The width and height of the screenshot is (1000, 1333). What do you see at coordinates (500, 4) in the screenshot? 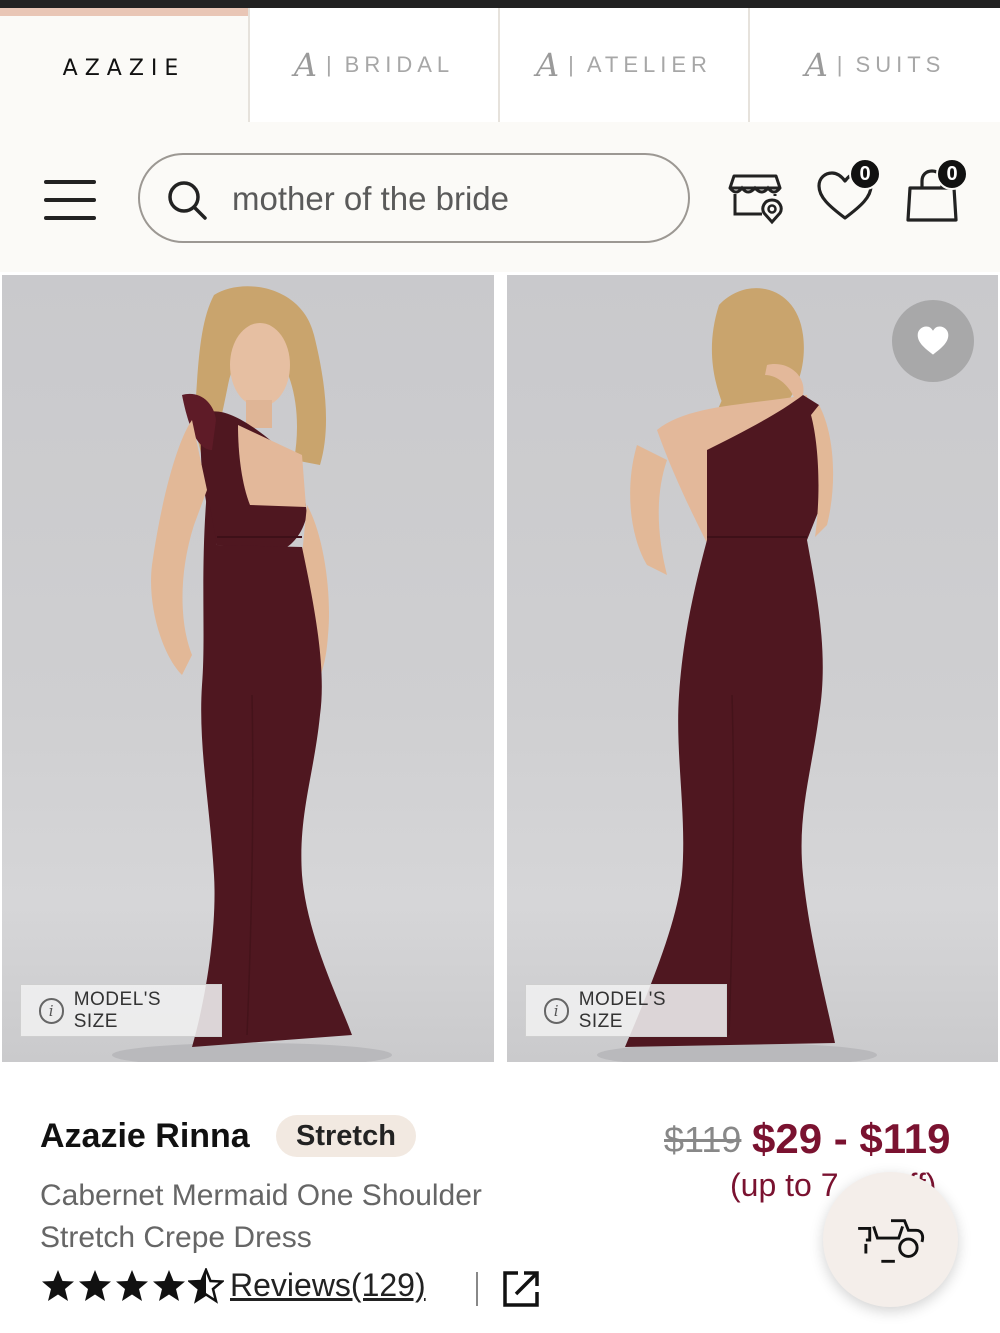
I see `top-status-strip` at bounding box center [500, 4].